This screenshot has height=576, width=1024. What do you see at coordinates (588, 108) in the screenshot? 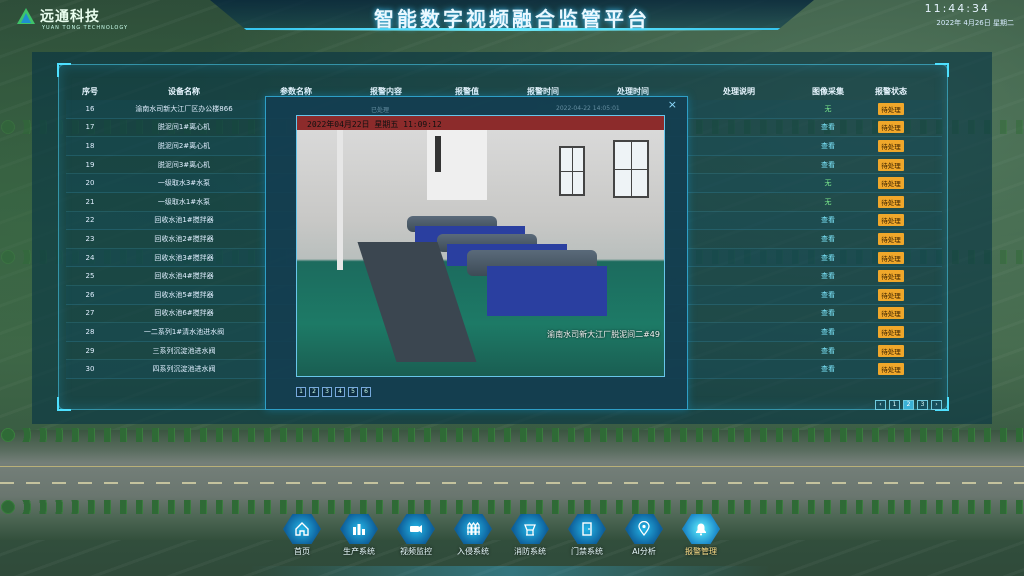
I see `modal-time: 2022-04-22 14:05:01` at bounding box center [588, 108].